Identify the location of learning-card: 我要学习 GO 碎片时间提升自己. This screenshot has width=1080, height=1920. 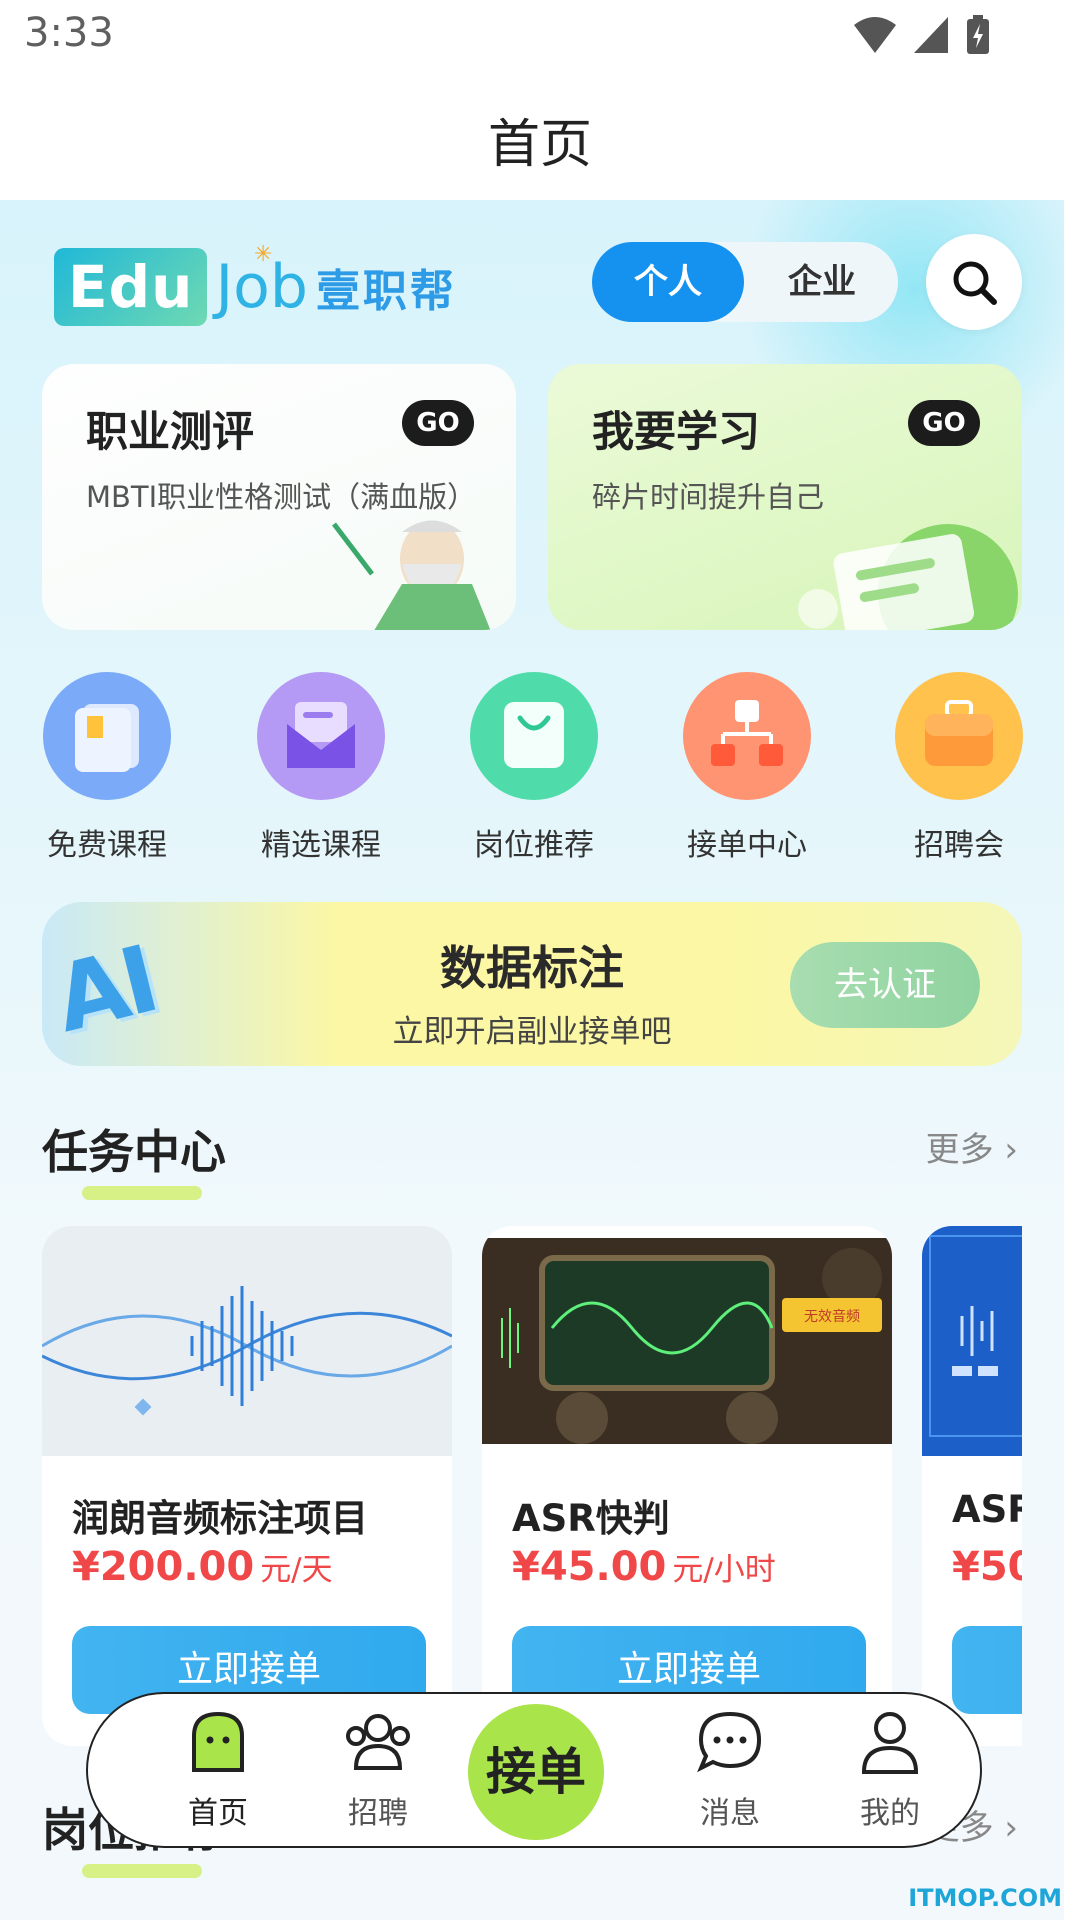
(785, 497).